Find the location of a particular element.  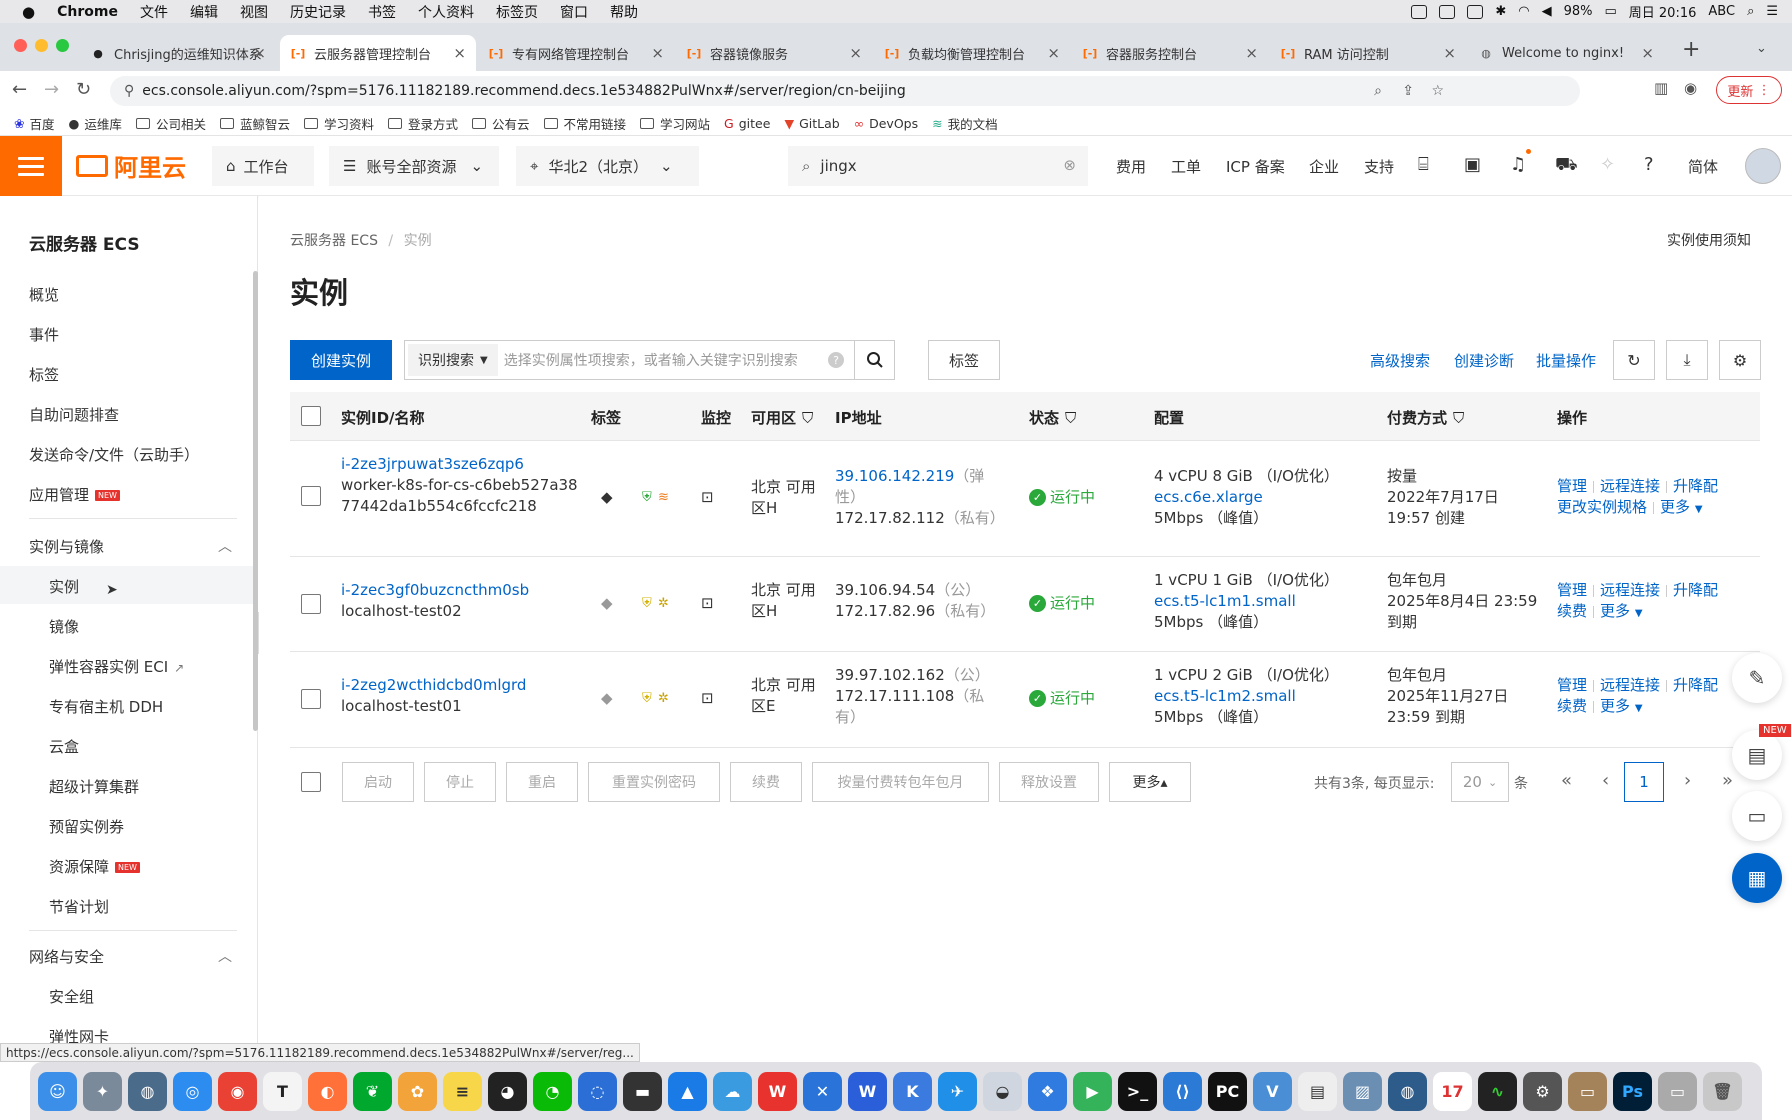

app-icon: ⚙ is located at coordinates (1542, 1091).